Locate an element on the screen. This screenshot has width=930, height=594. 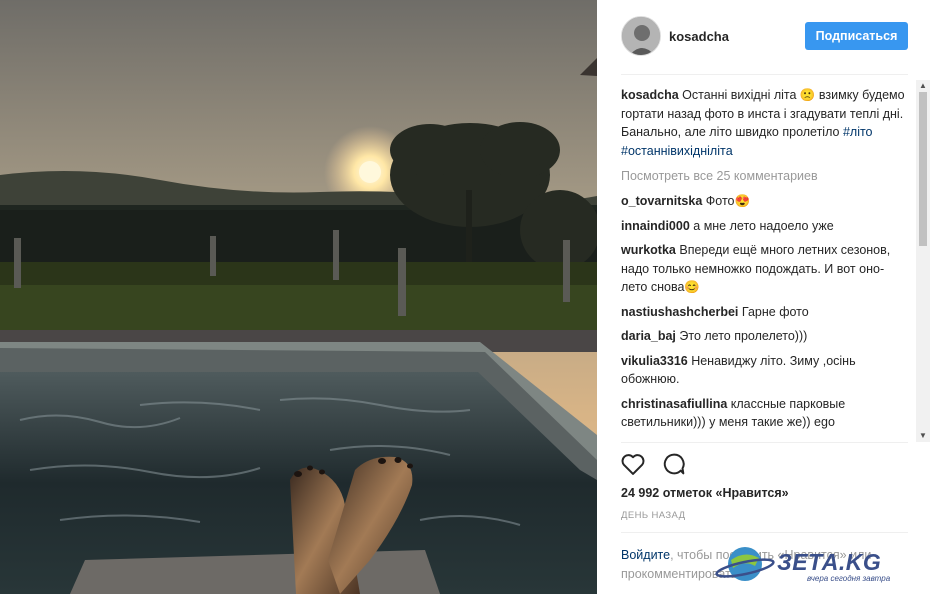
comment-item: daria_baj Это лето пролелето))) is located at coordinates (764, 336).